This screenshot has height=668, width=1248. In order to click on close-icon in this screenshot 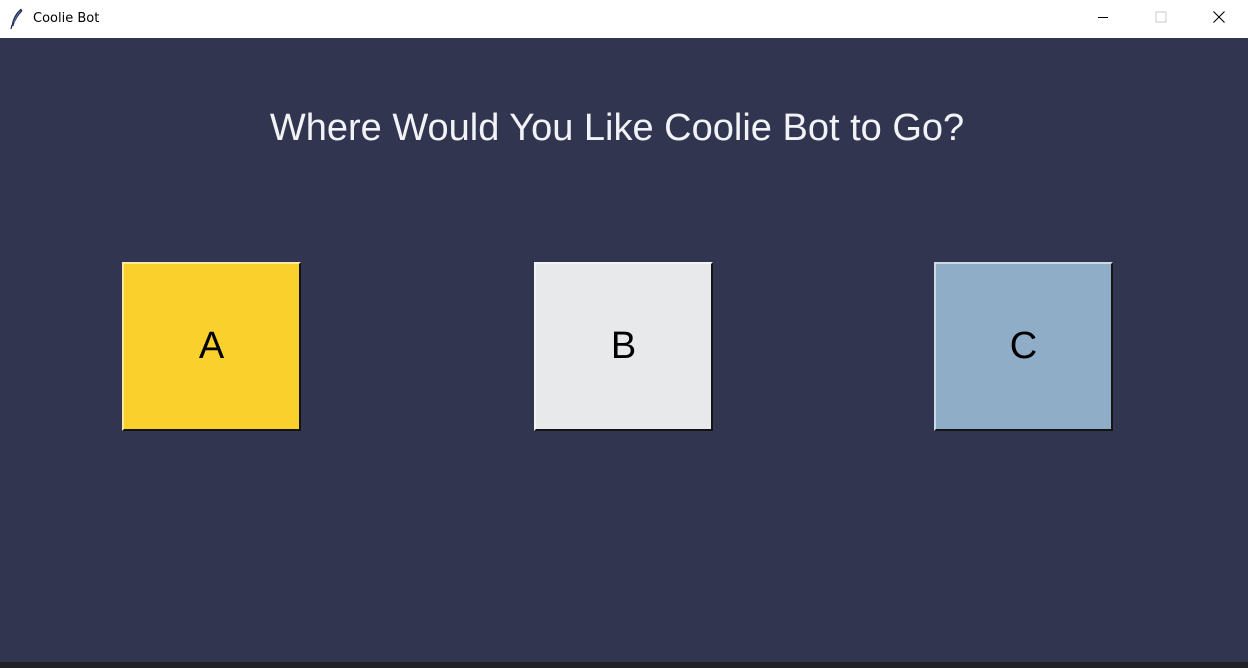, I will do `click(1219, 19)`.